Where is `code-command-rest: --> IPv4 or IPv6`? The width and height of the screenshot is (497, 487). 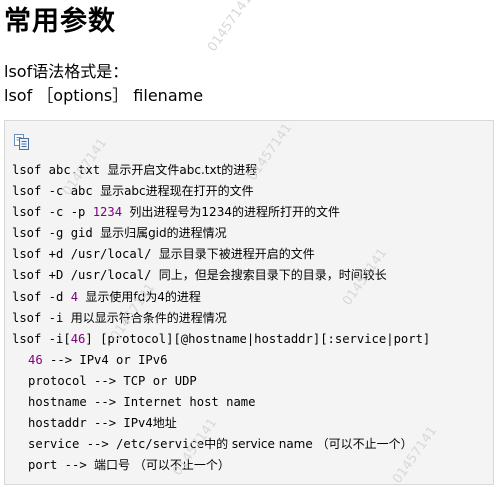
code-command-rest: --> IPv4 or IPv6 is located at coordinates (105, 359).